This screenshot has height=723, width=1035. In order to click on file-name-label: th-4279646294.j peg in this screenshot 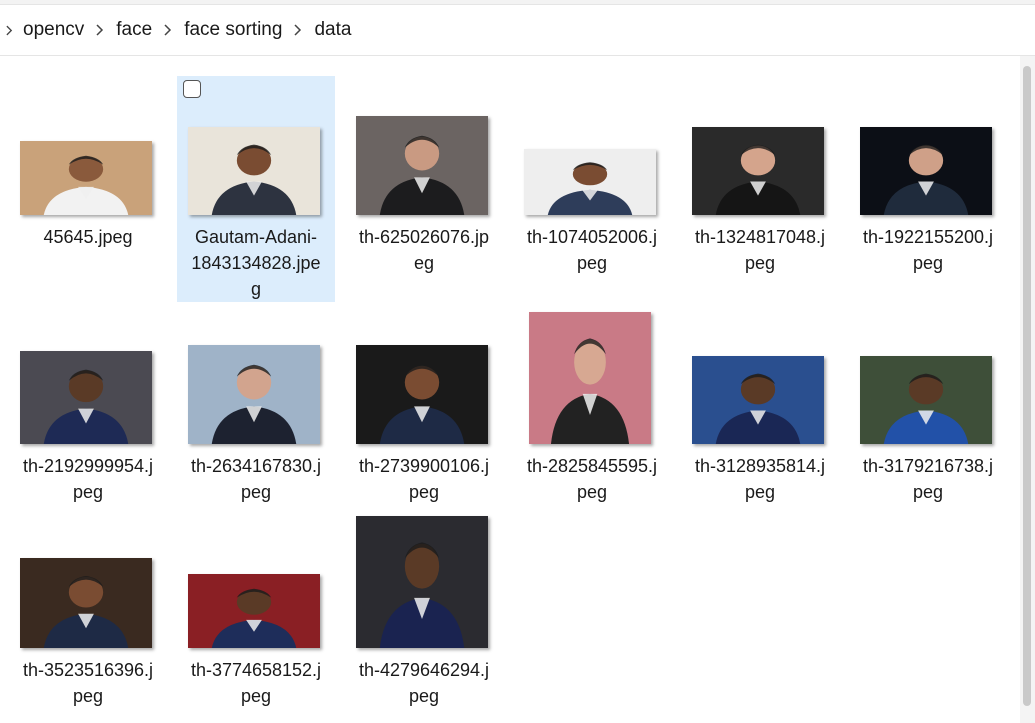, I will do `click(424, 683)`.